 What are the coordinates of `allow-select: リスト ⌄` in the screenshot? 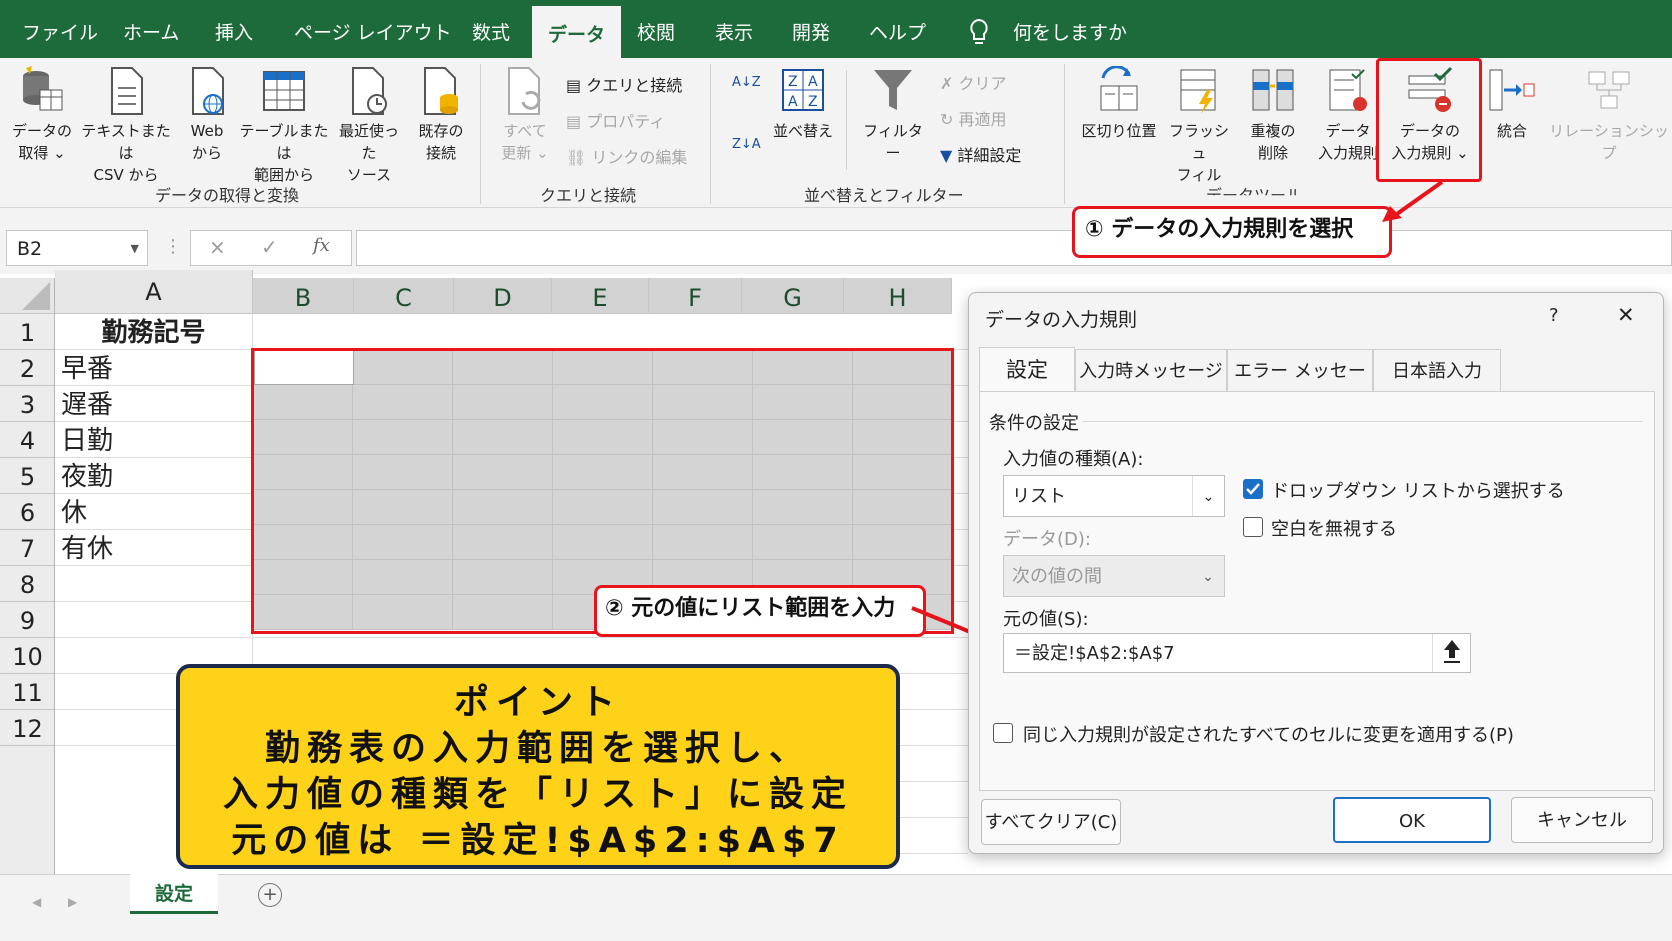 It's located at (1114, 496).